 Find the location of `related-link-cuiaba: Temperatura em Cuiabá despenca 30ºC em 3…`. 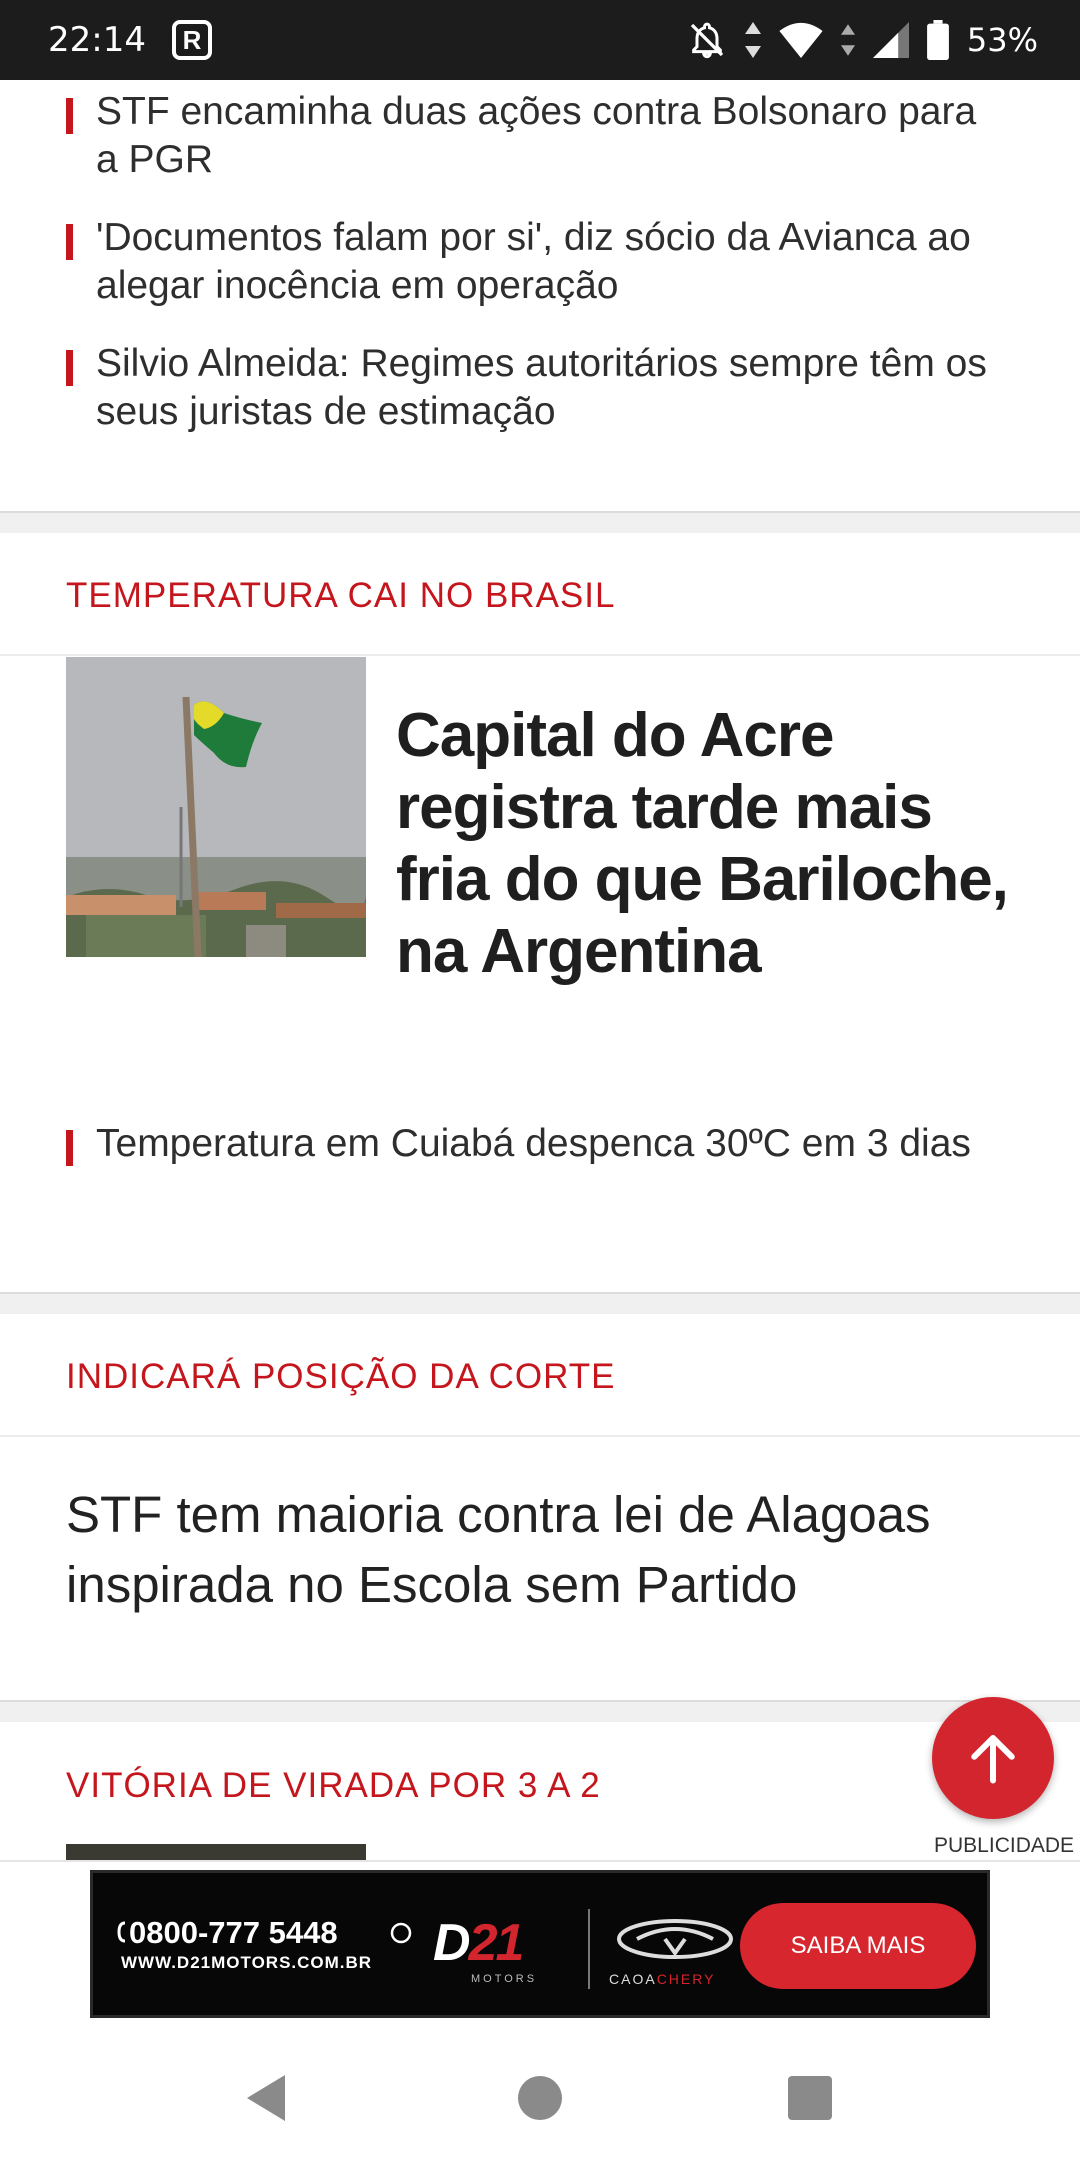

related-link-cuiaba: Temperatura em Cuiabá despenca 30ºC em 3… is located at coordinates (531, 1144).